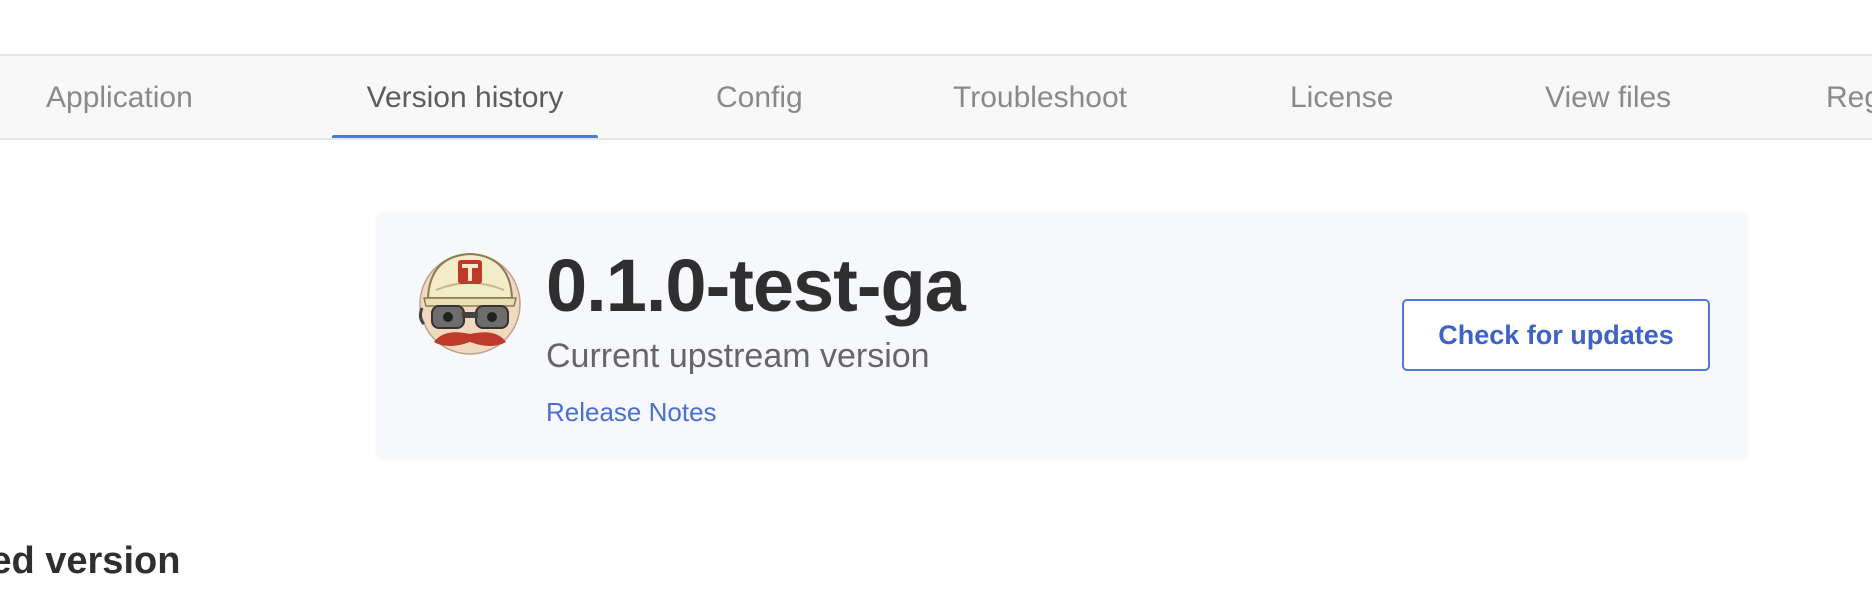  What do you see at coordinates (470, 302) in the screenshot?
I see `mascot-avatar-icon` at bounding box center [470, 302].